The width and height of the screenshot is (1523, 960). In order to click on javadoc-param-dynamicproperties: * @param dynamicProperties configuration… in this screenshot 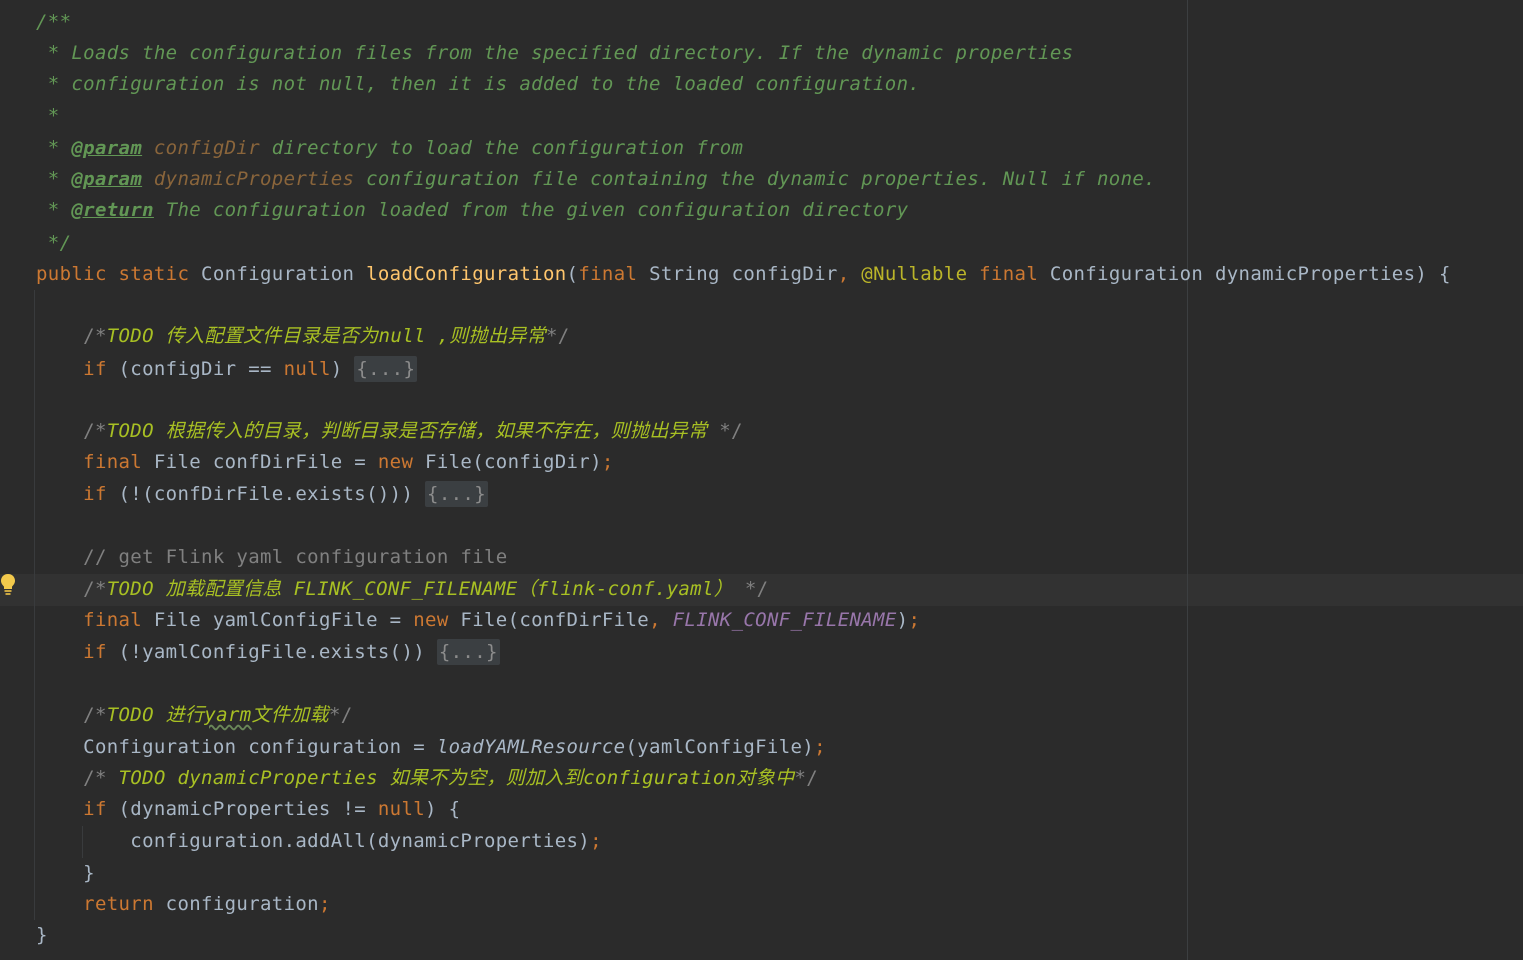, I will do `click(596, 179)`.